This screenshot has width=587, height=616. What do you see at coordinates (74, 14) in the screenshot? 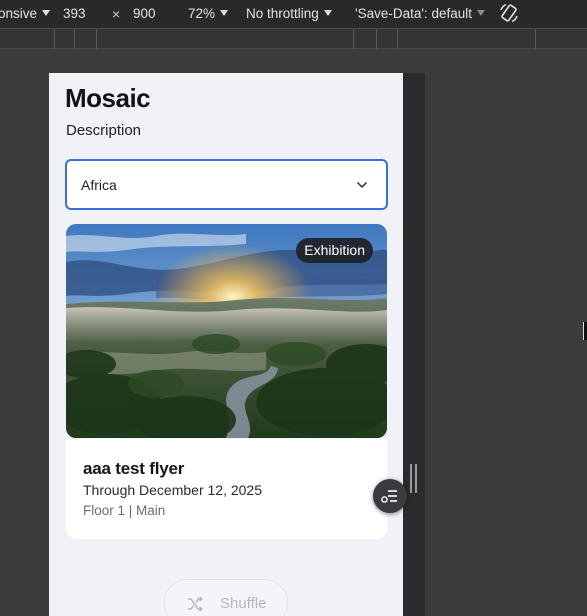
I see `width-input: 393` at bounding box center [74, 14].